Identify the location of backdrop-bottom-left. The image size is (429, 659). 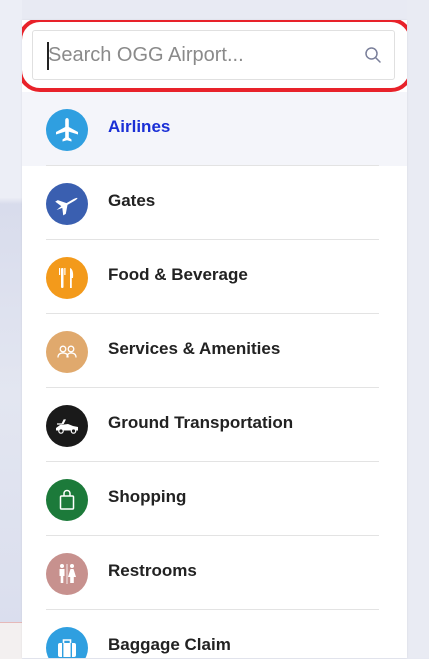
(11, 640).